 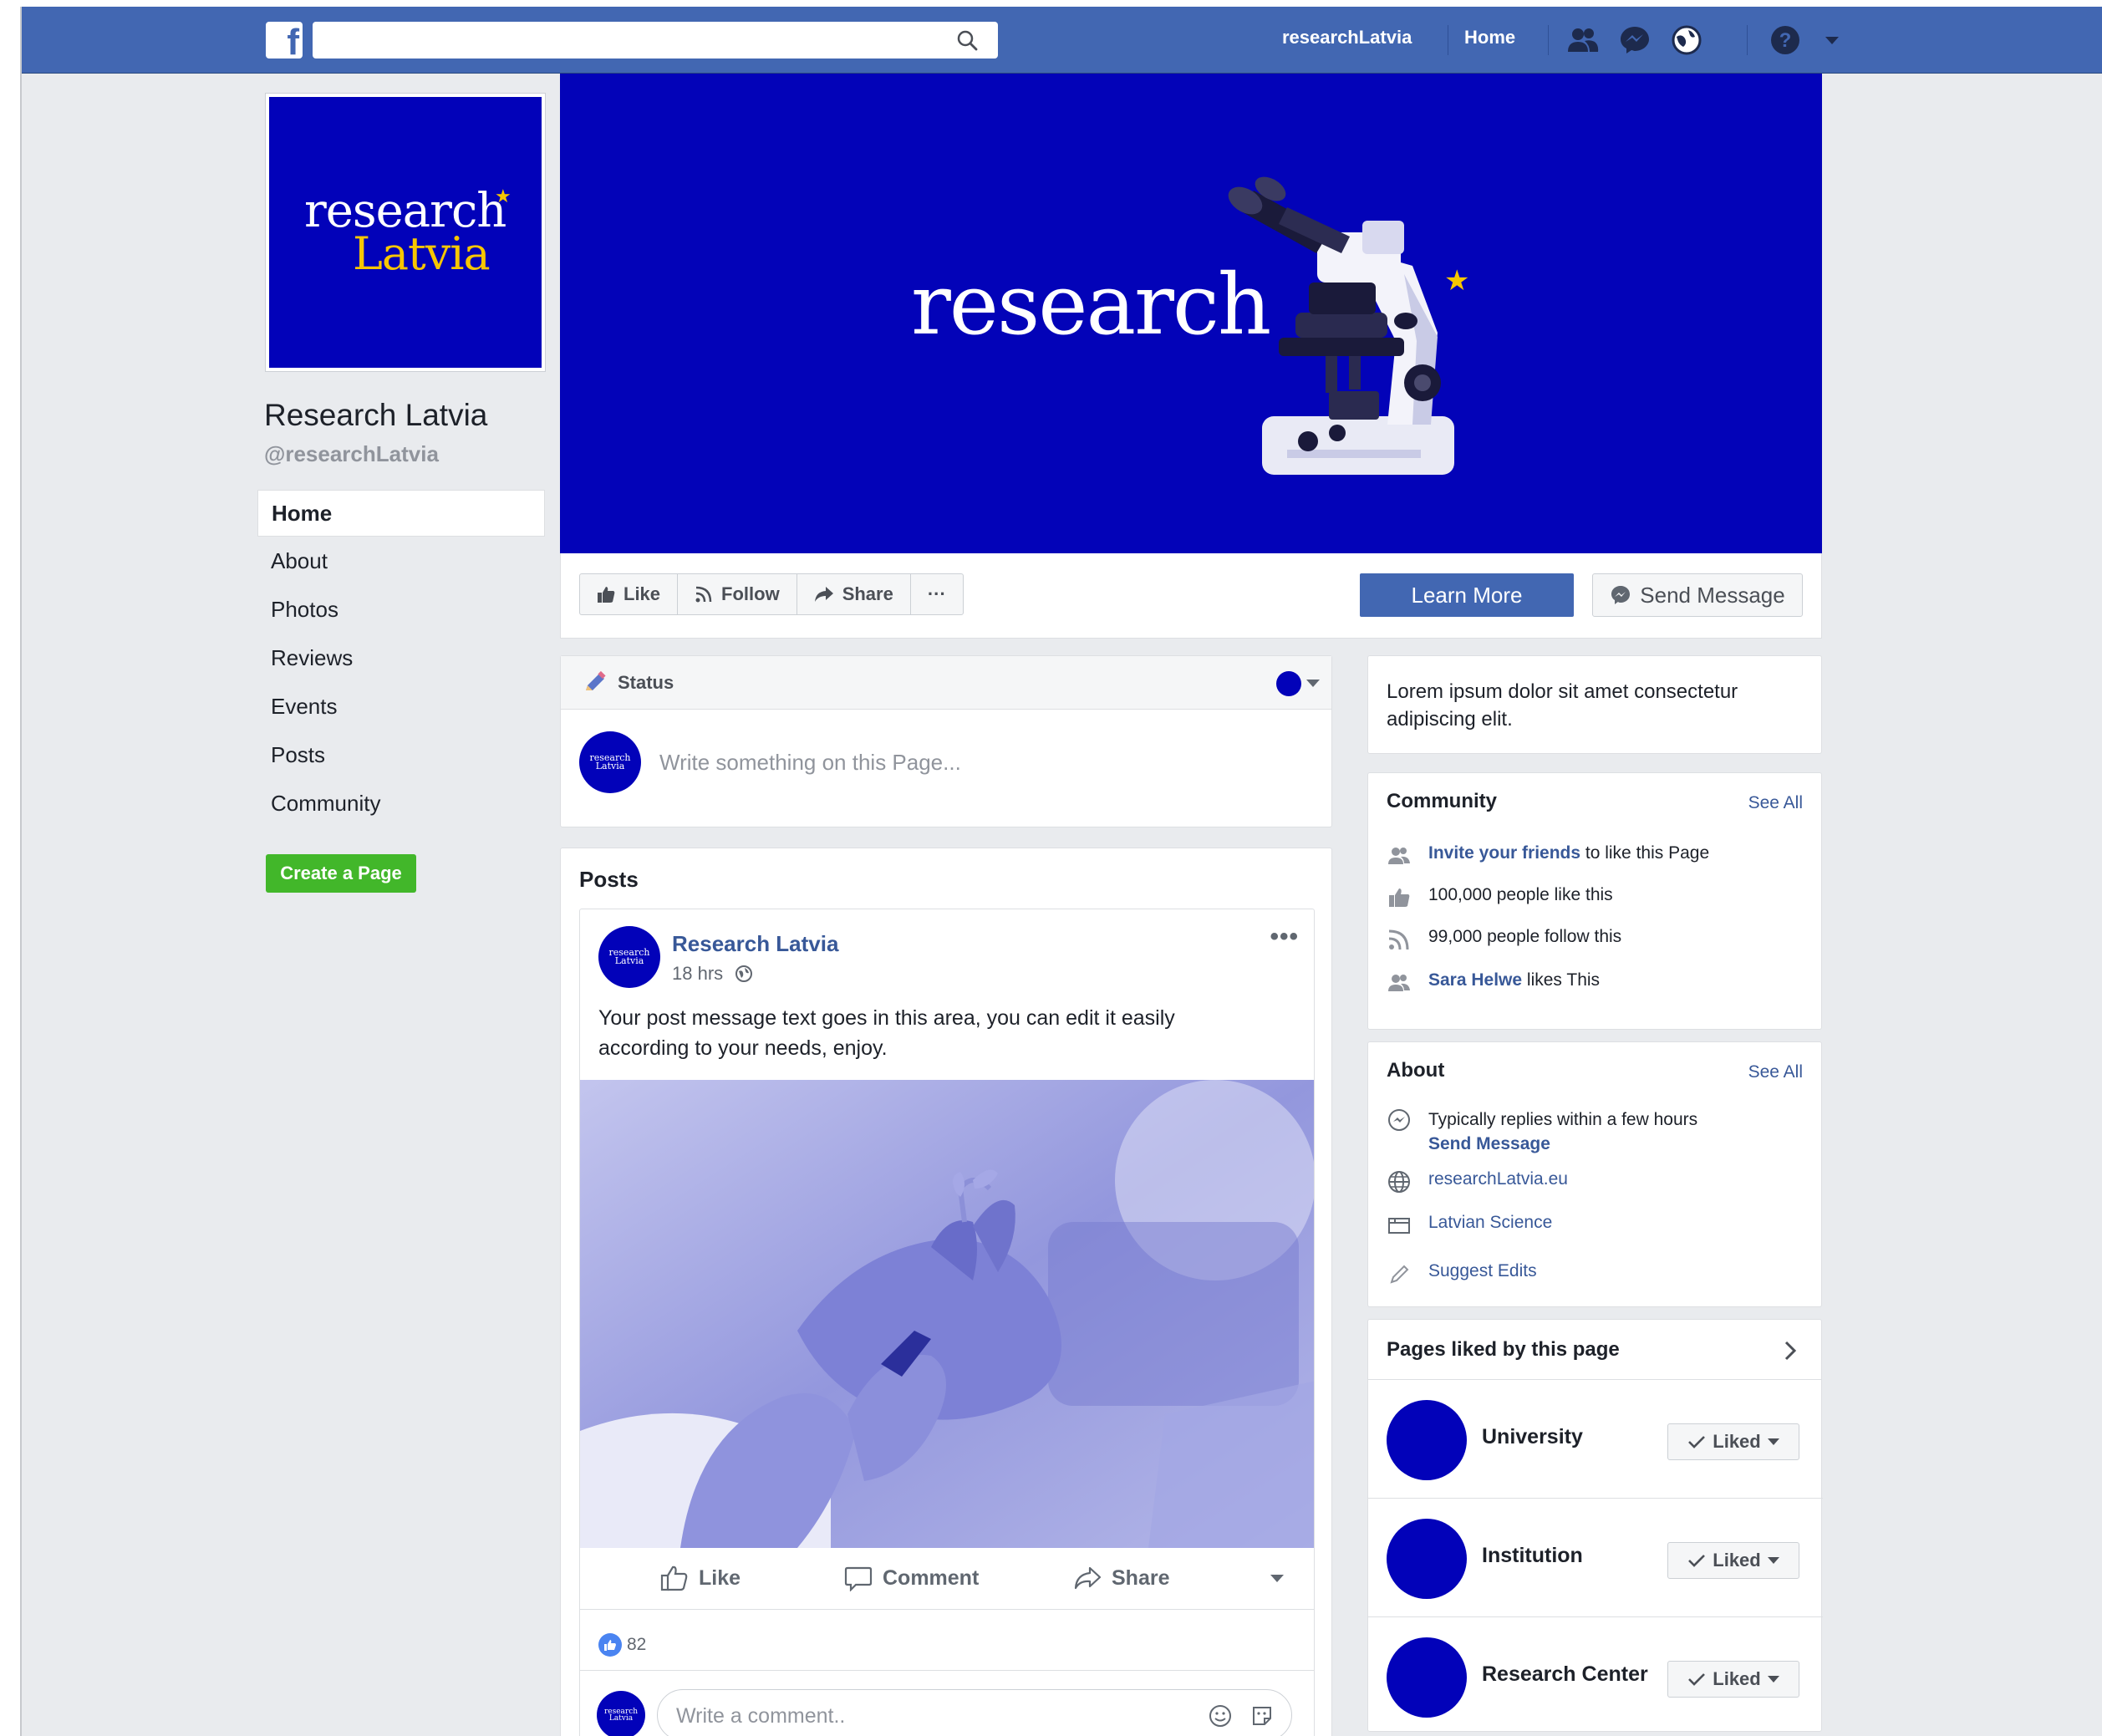 What do you see at coordinates (1262, 1715) in the screenshot?
I see `sticker-icon` at bounding box center [1262, 1715].